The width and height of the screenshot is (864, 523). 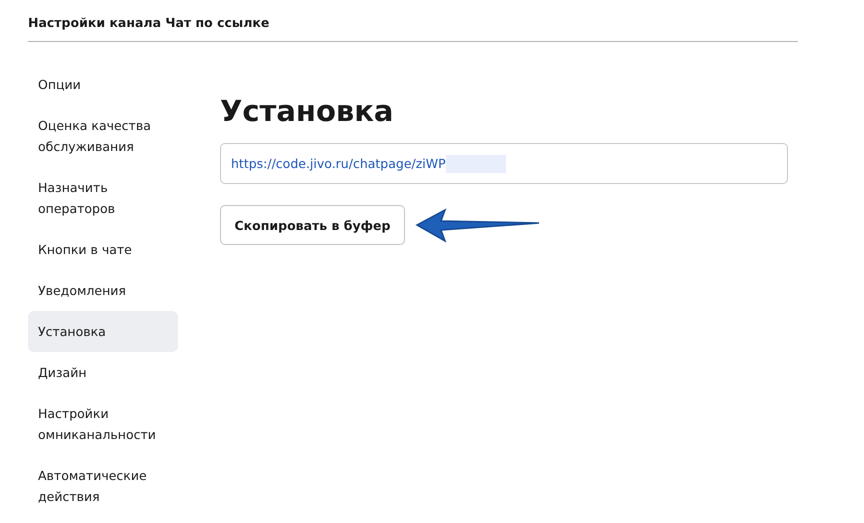 What do you see at coordinates (103, 136) in the screenshot?
I see `sidebar-item: Оценка качества обслуживания` at bounding box center [103, 136].